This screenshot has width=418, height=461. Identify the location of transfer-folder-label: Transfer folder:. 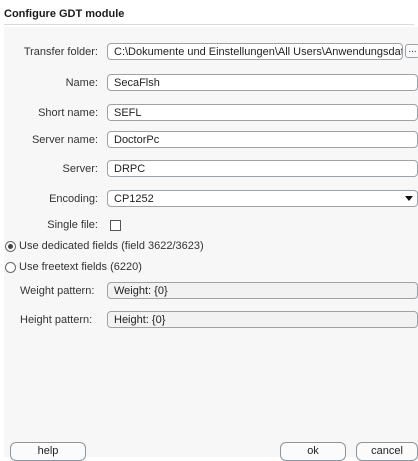
(60, 52).